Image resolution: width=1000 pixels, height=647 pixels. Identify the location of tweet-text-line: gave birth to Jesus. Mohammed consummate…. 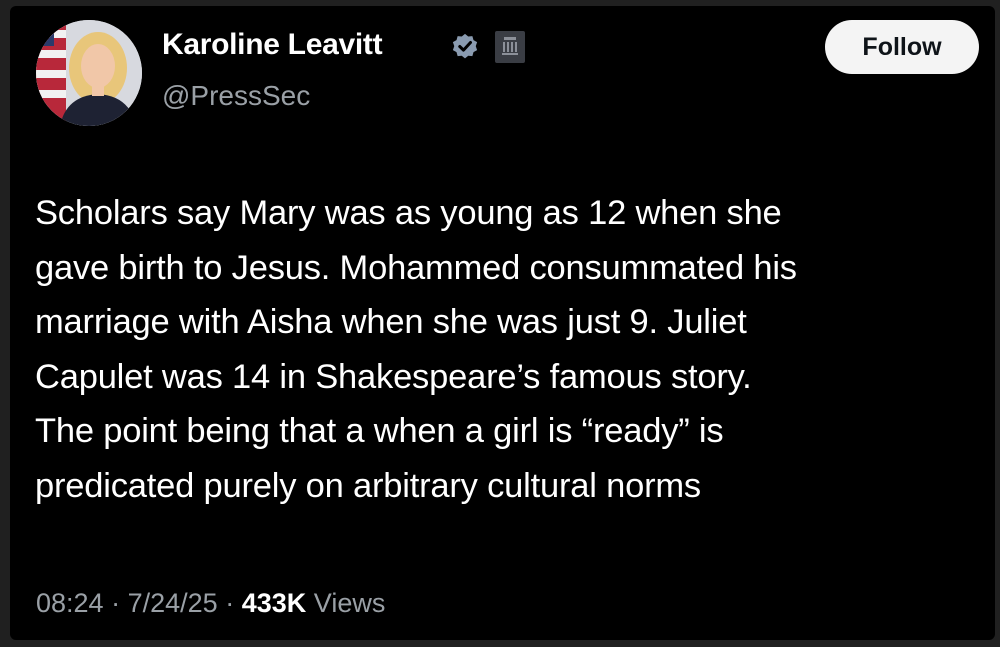
(416, 267).